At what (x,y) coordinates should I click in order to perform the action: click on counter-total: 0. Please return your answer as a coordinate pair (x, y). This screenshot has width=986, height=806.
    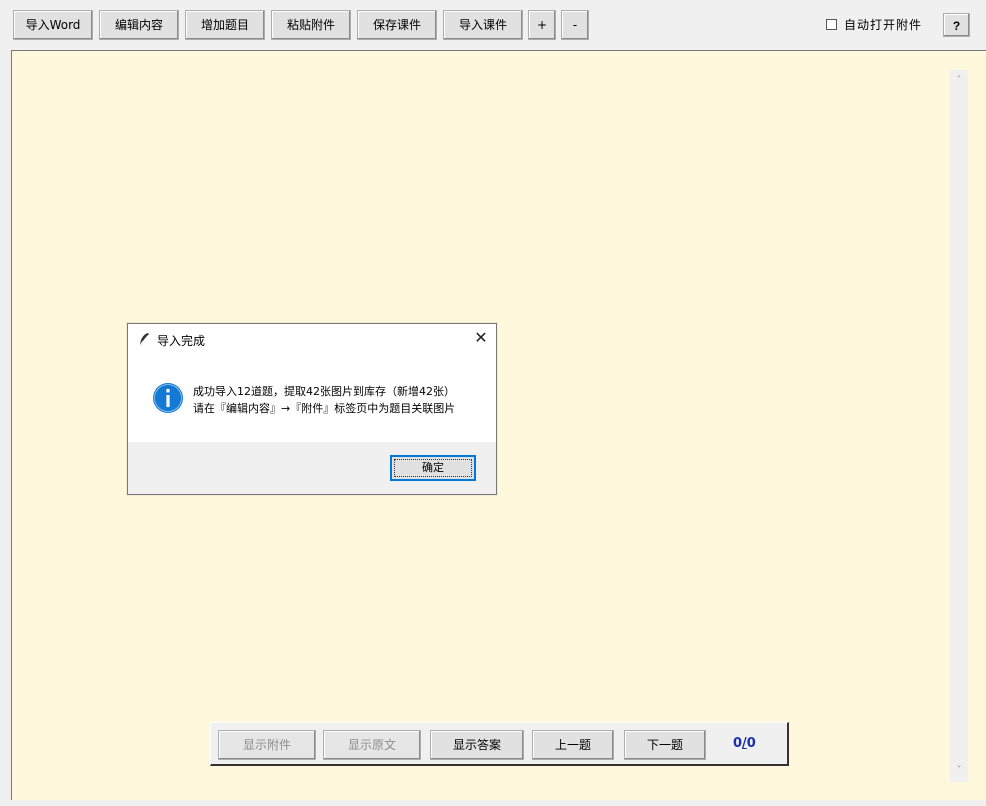
    Looking at the image, I should click on (751, 743).